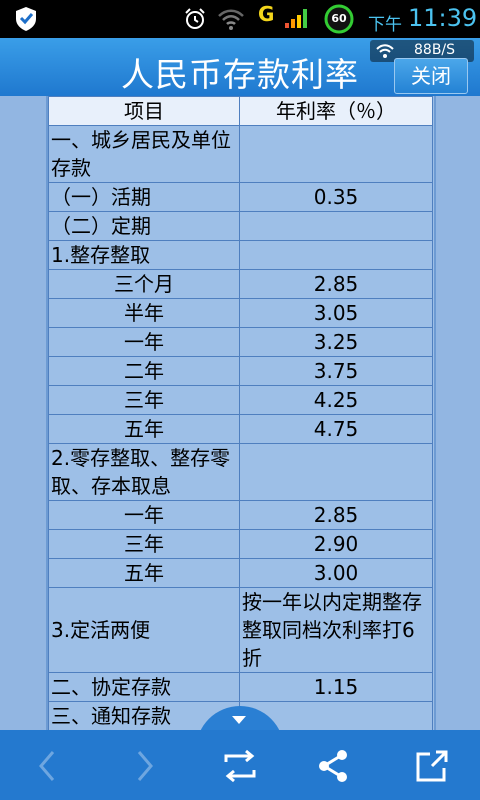  Describe the element at coordinates (336, 429) in the screenshot. I see `rate-cell: 4.75` at that location.